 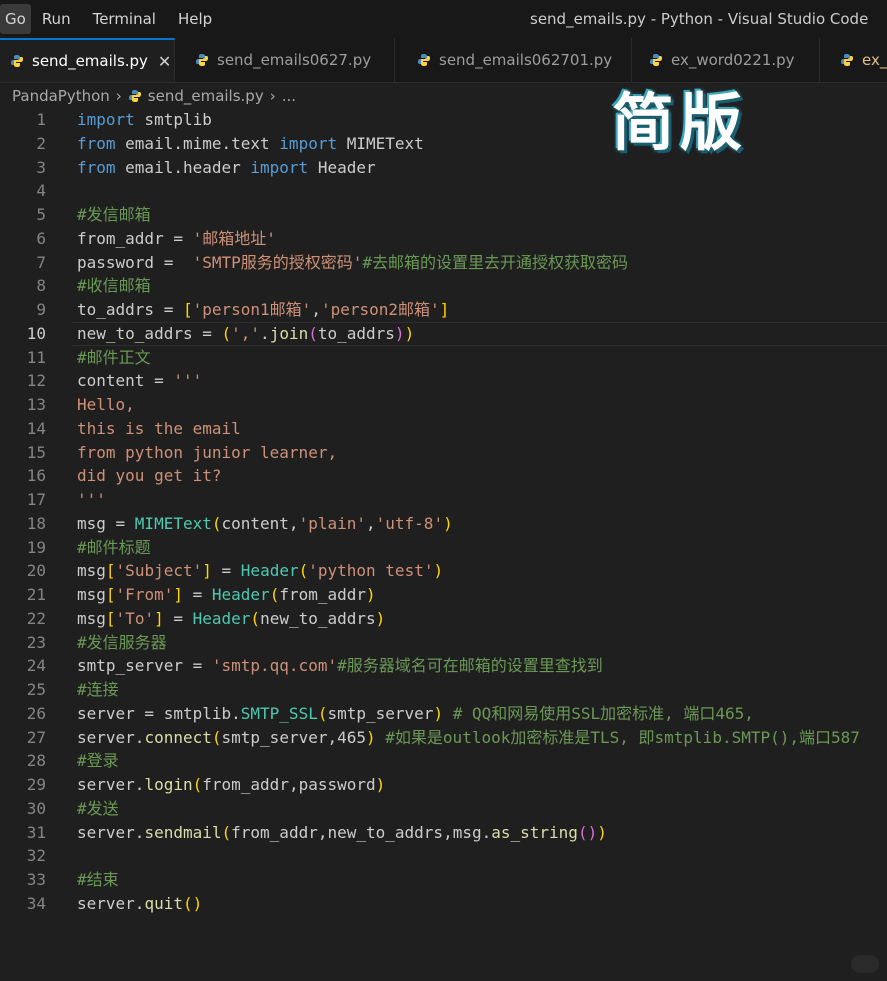 What do you see at coordinates (36, 381) in the screenshot?
I see `line-number: 12` at bounding box center [36, 381].